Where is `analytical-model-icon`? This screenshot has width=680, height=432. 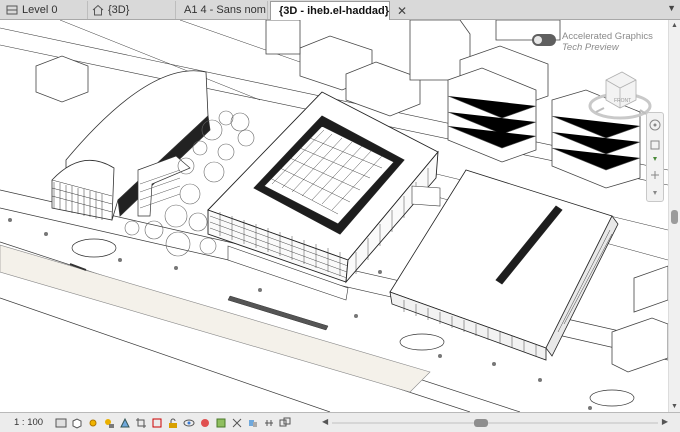 analytical-model-icon is located at coordinates (237, 422).